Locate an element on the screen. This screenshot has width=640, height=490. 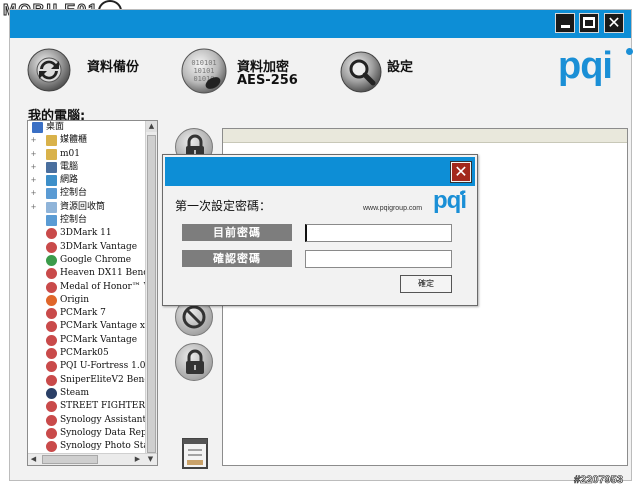
origin-icon is located at coordinates (51, 300).